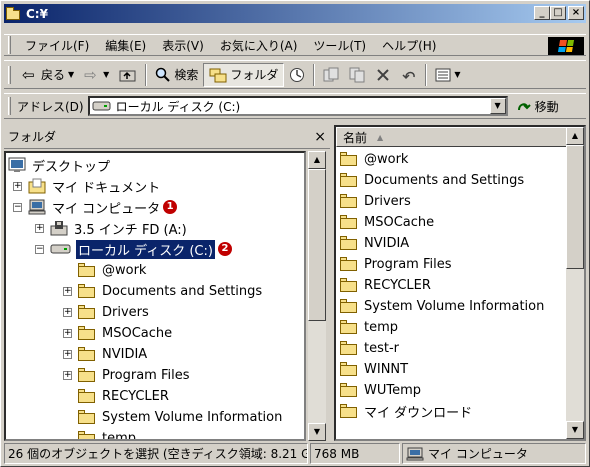 The width and height of the screenshot is (590, 467). I want to click on list-item: @work, so click(374, 159).